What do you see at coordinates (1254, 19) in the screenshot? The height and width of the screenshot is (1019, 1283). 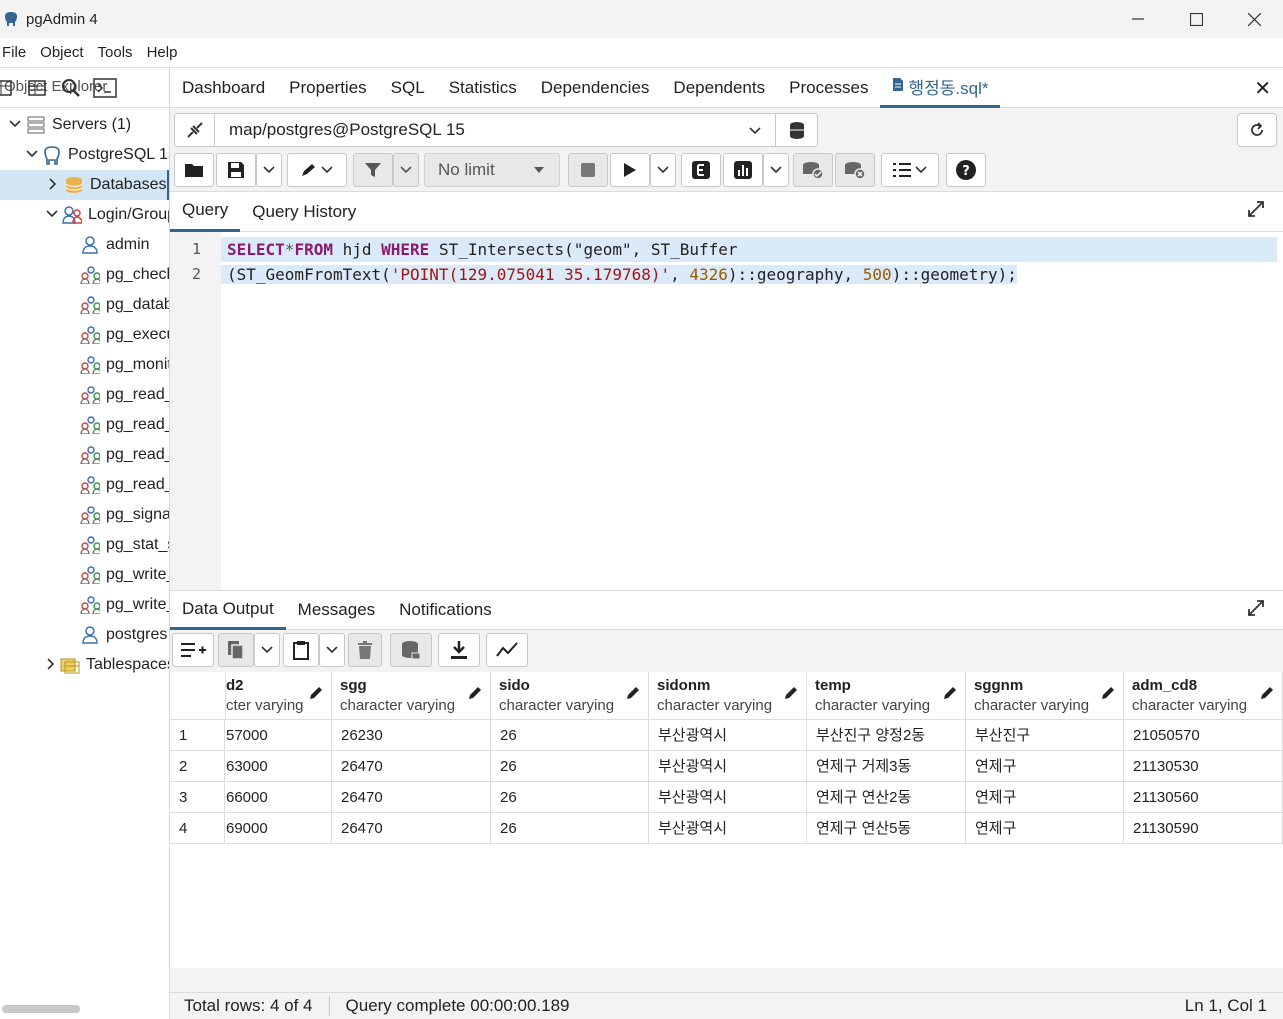 I see `close-window-button` at bounding box center [1254, 19].